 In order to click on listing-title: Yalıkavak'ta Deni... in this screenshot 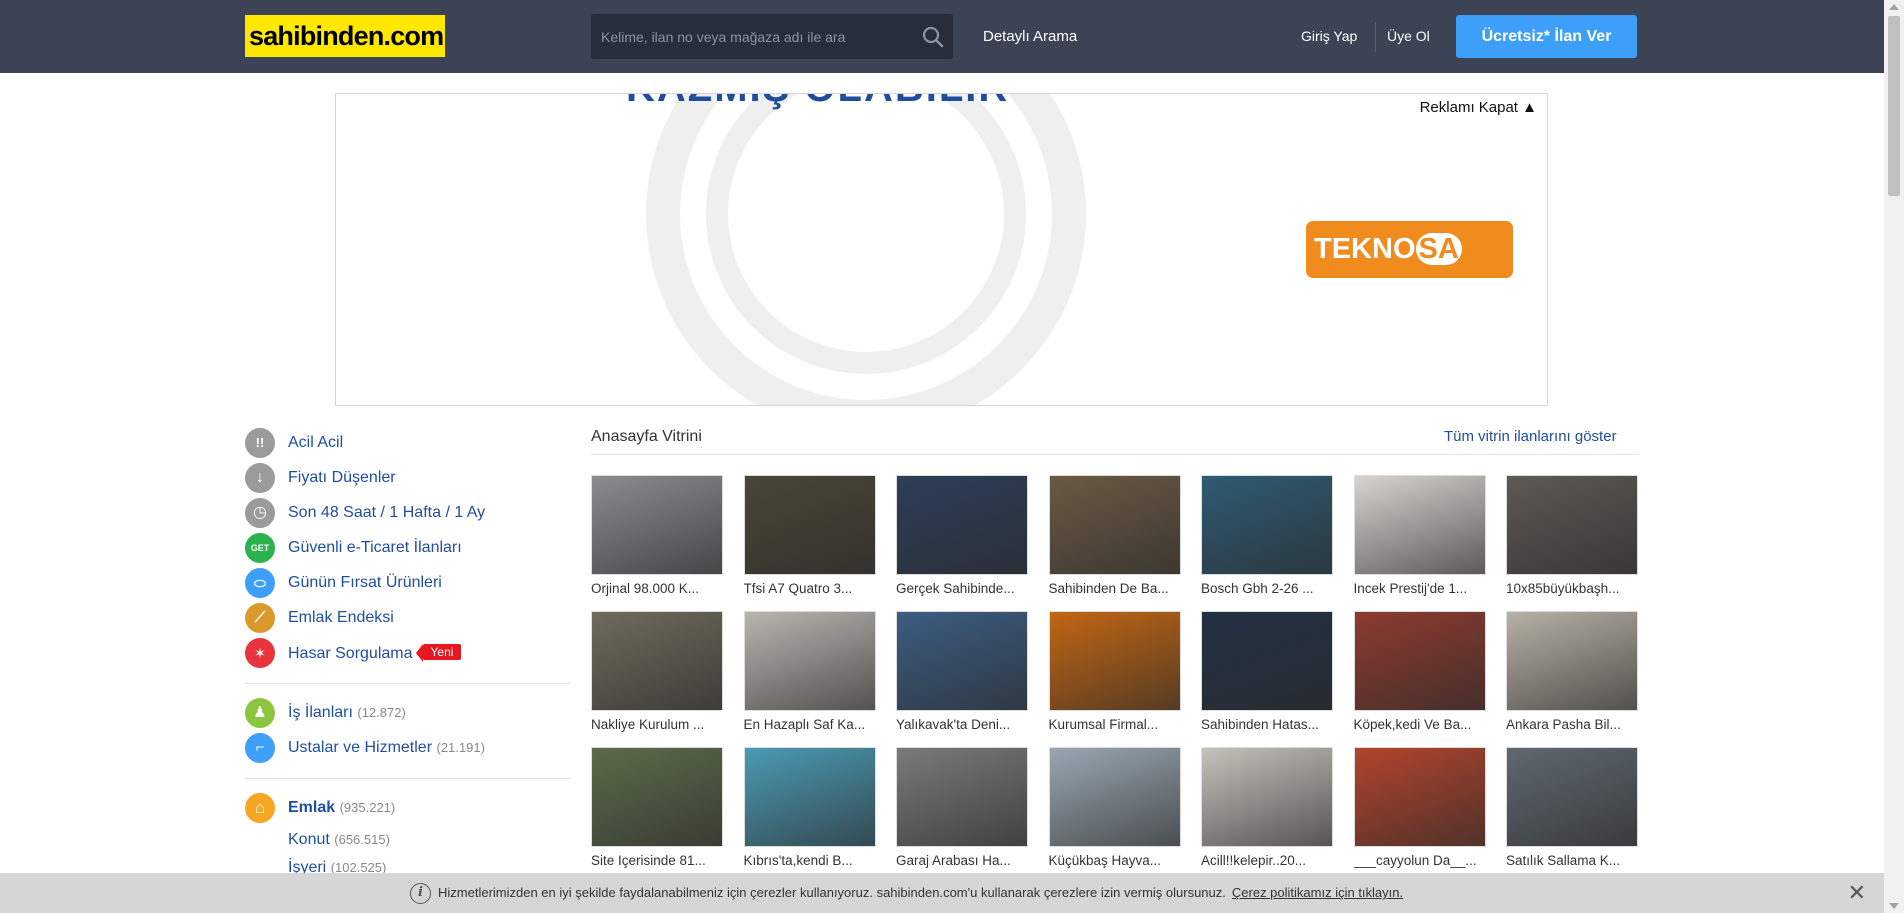, I will do `click(962, 724)`.